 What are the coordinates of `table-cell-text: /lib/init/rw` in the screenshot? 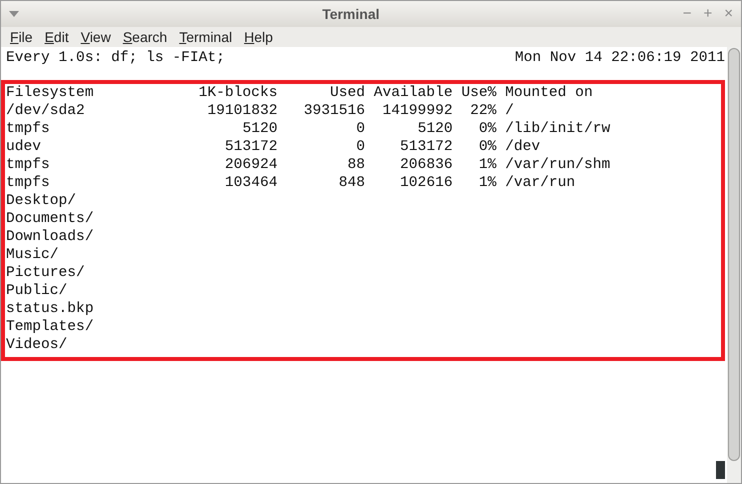 It's located at (557, 129).